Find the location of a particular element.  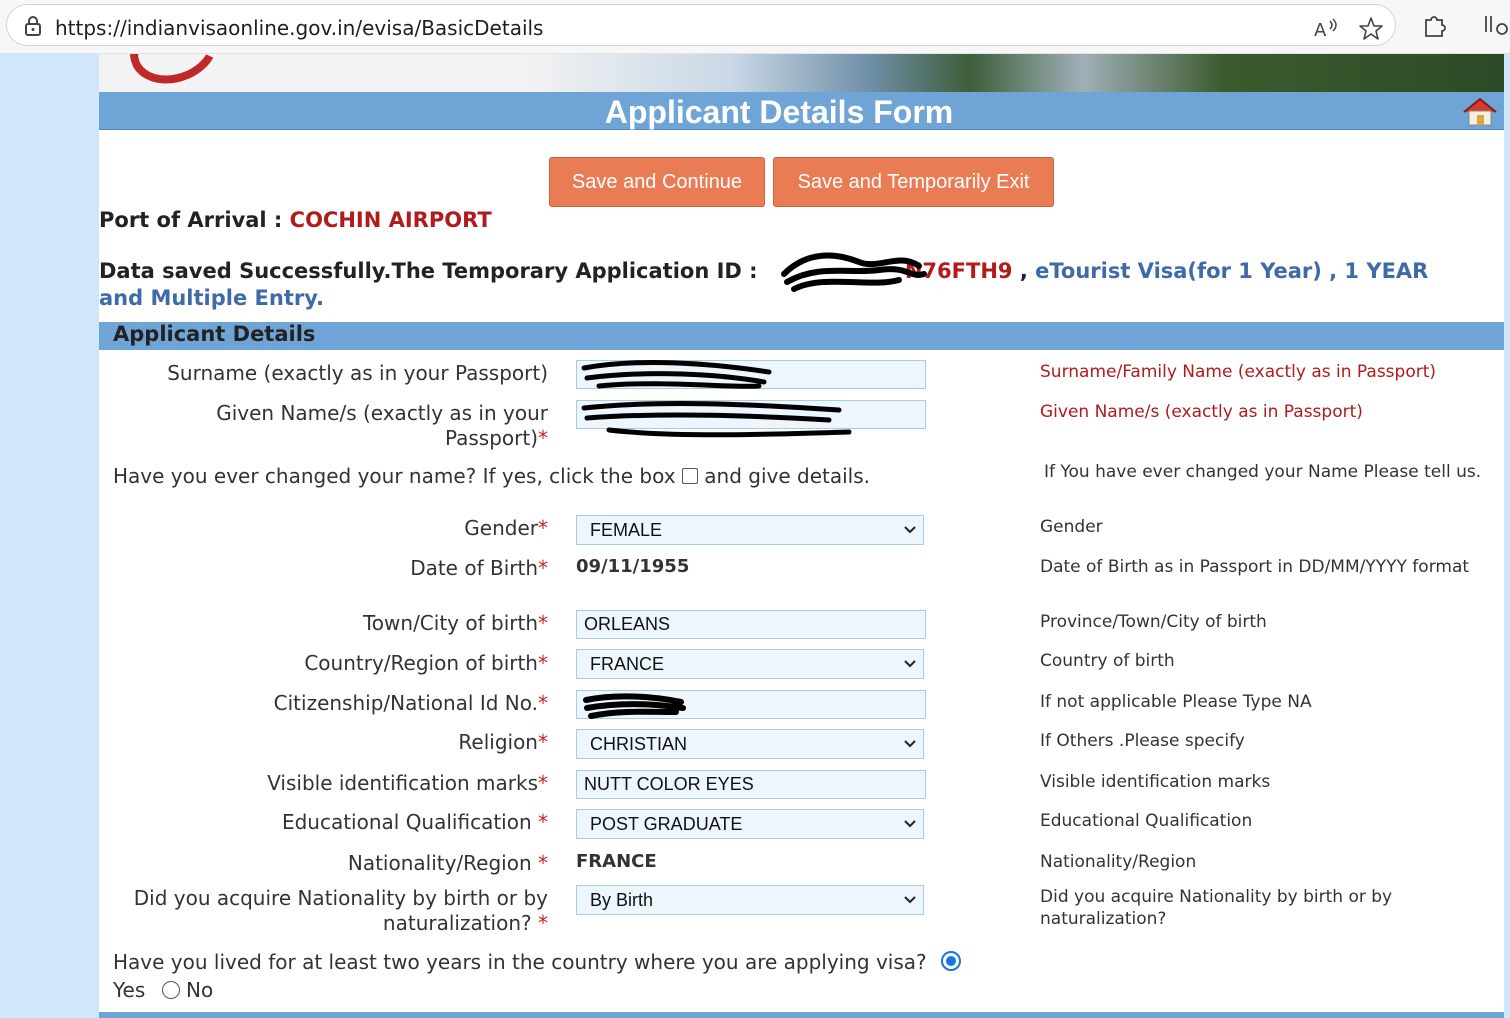

acquire-value: By Birth is located at coordinates (622, 900).